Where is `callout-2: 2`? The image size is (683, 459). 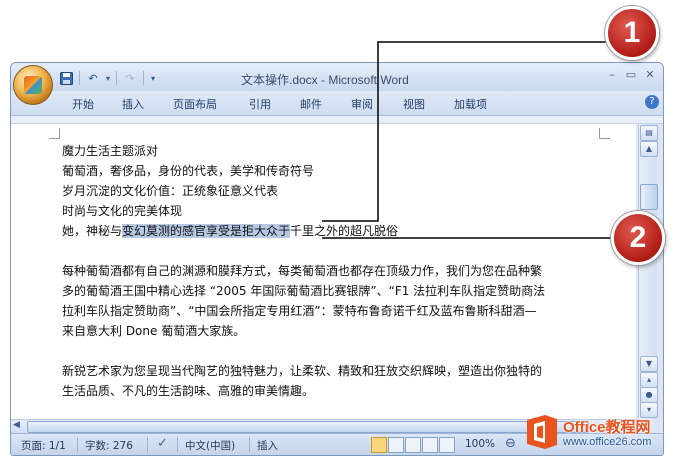 callout-2: 2 is located at coordinates (638, 238).